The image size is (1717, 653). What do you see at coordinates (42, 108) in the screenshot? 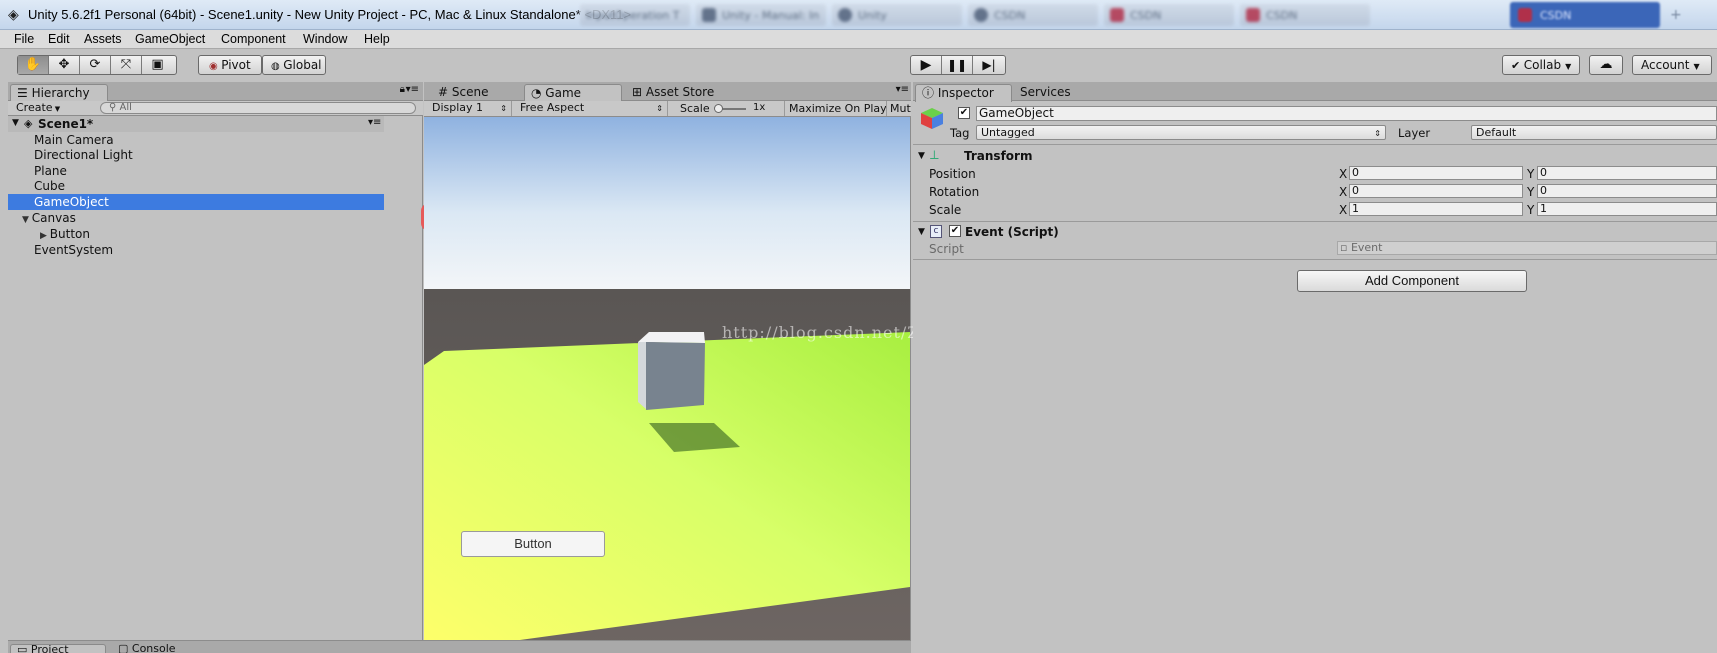
I see `create-dropdown: Create ▼` at bounding box center [42, 108].